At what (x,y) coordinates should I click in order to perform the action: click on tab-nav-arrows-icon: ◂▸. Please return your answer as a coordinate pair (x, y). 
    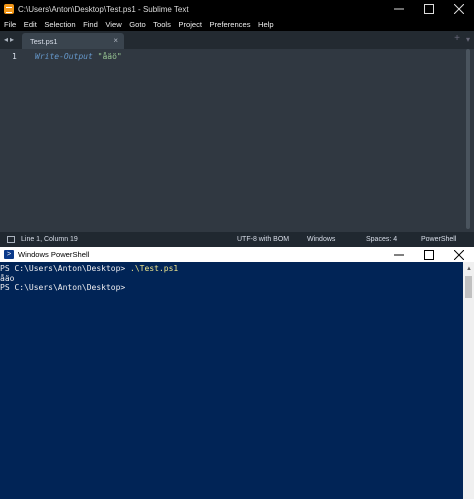
    Looking at the image, I should click on (10, 39).